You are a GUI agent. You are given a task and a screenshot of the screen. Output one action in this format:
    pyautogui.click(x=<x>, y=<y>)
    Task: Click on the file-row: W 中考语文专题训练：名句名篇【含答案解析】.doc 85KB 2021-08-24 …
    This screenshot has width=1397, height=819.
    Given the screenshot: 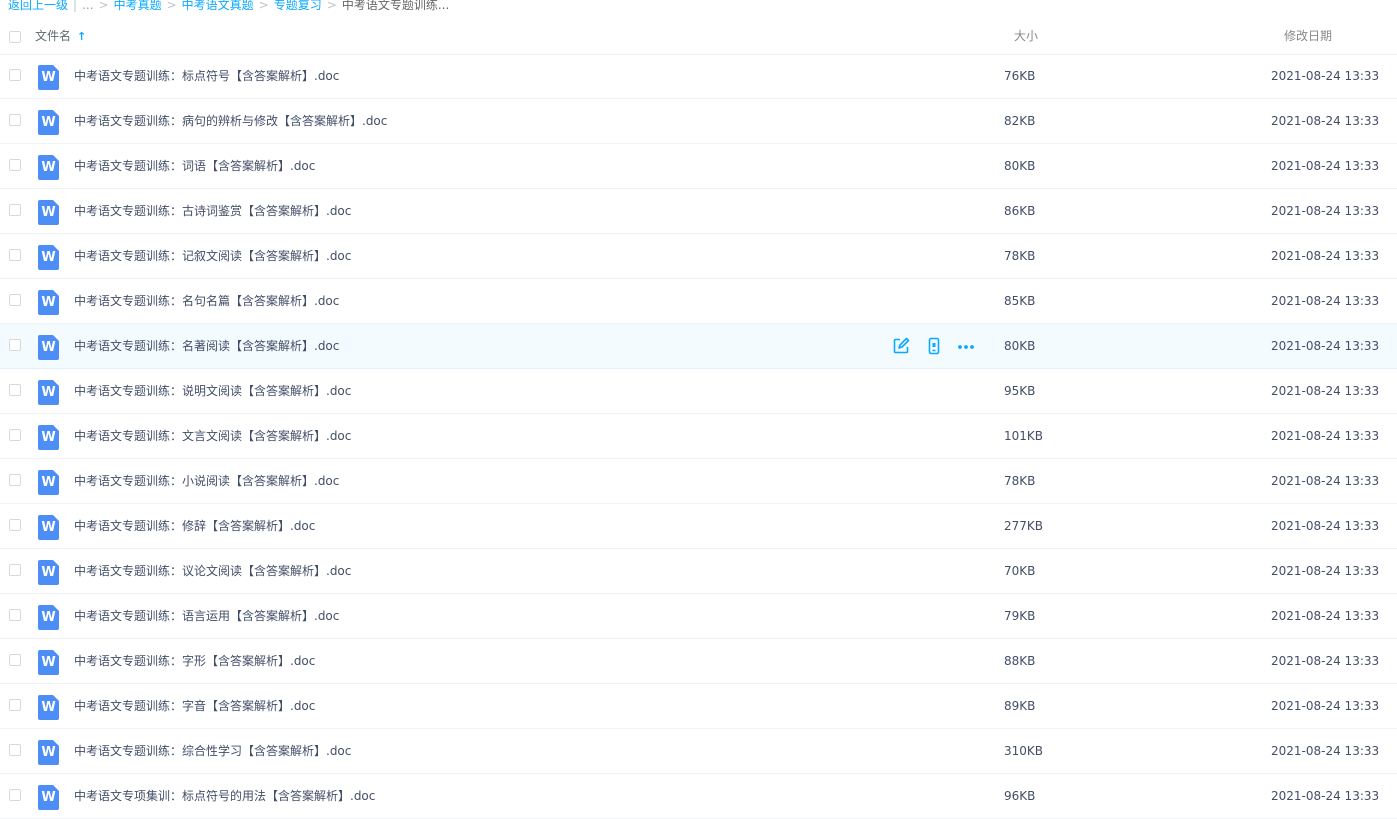 What is the action you would take?
    pyautogui.click(x=698, y=301)
    